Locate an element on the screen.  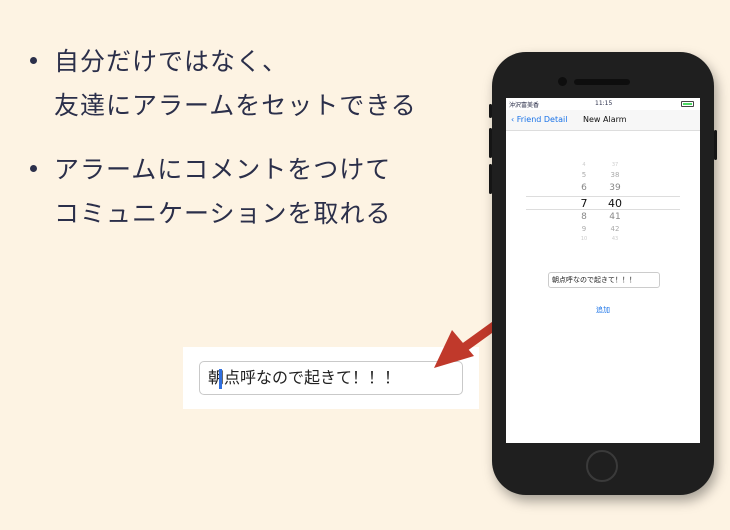
minute-option: 42 is located at coordinates (615, 229).